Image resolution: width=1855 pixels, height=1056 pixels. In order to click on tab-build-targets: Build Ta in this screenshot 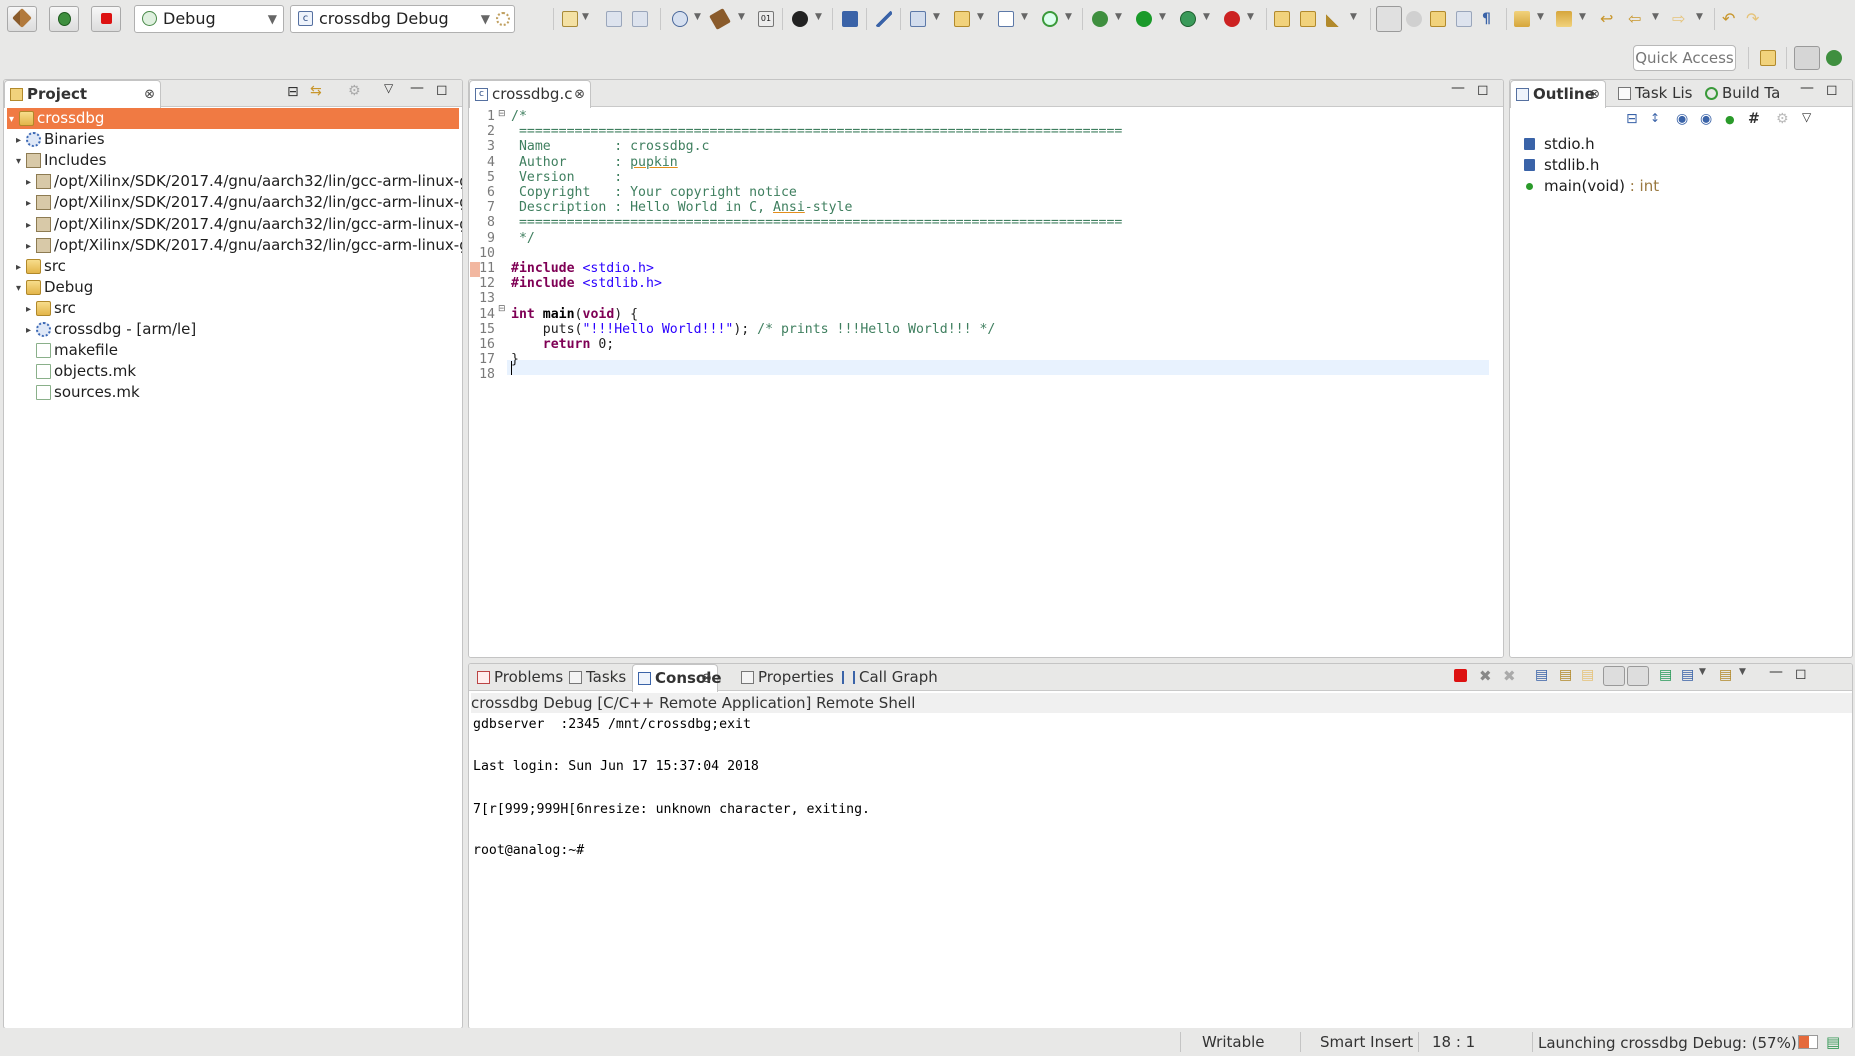, I will do `click(1740, 93)`.